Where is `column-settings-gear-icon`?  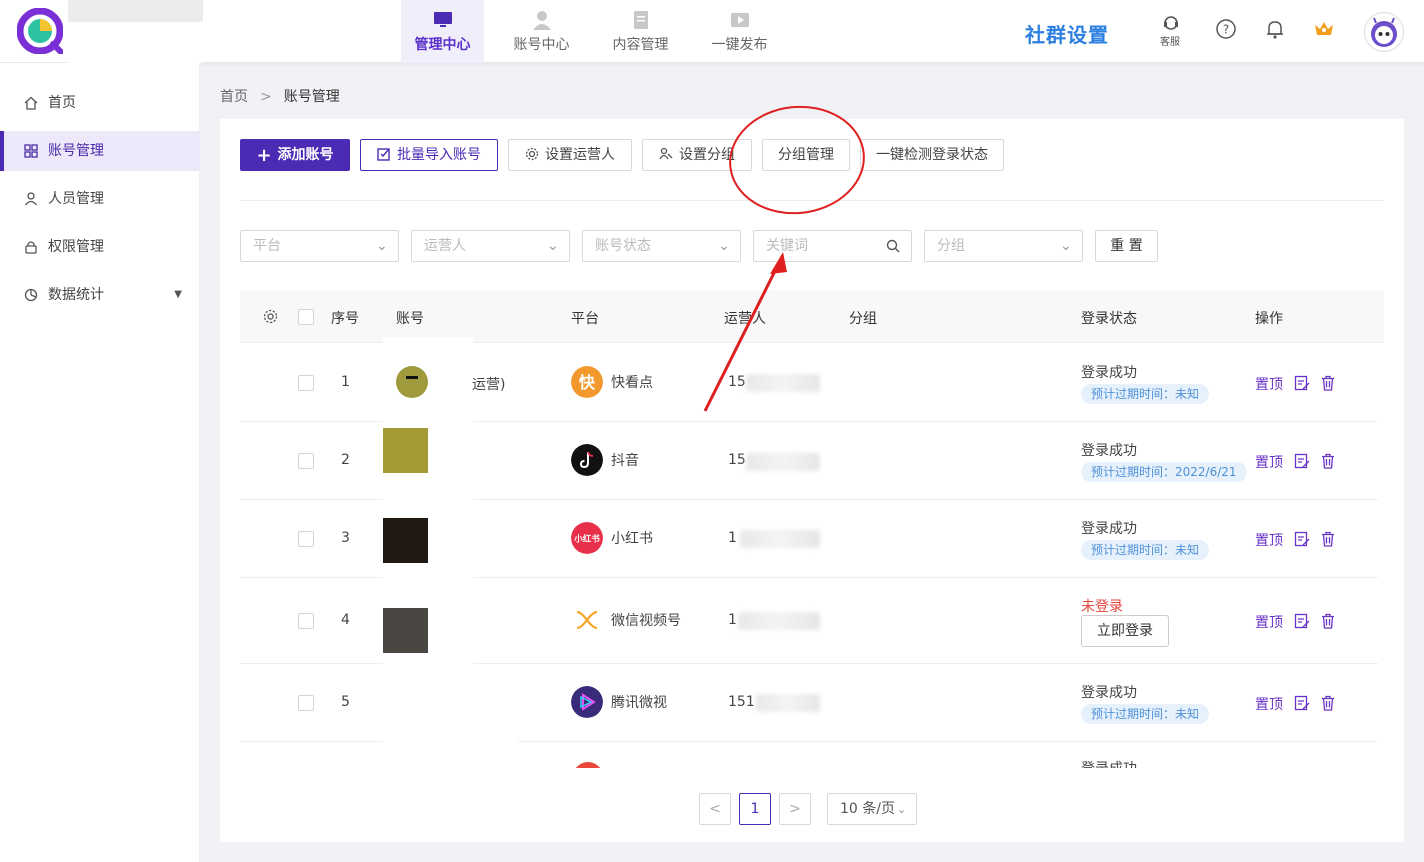 column-settings-gear-icon is located at coordinates (270, 316).